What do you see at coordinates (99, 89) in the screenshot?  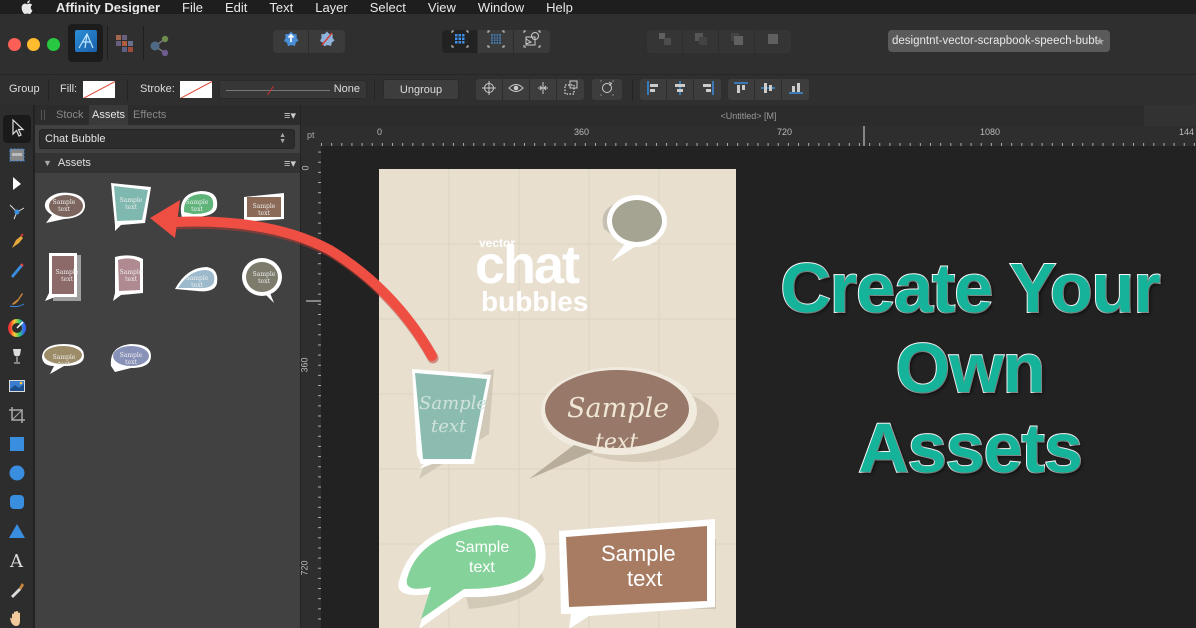 I see `fill-swatch` at bounding box center [99, 89].